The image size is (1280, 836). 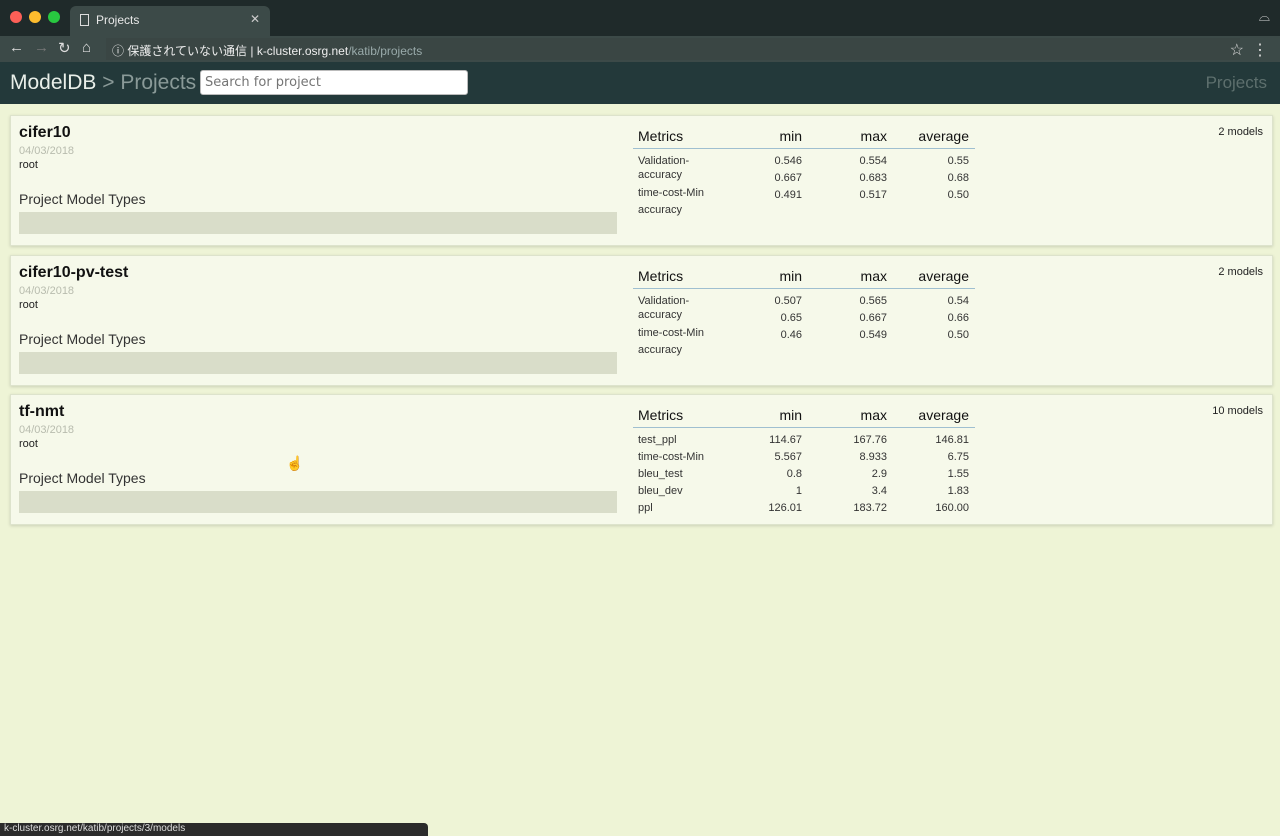 I want to click on url-path: /katib/projects, so click(x=385, y=51).